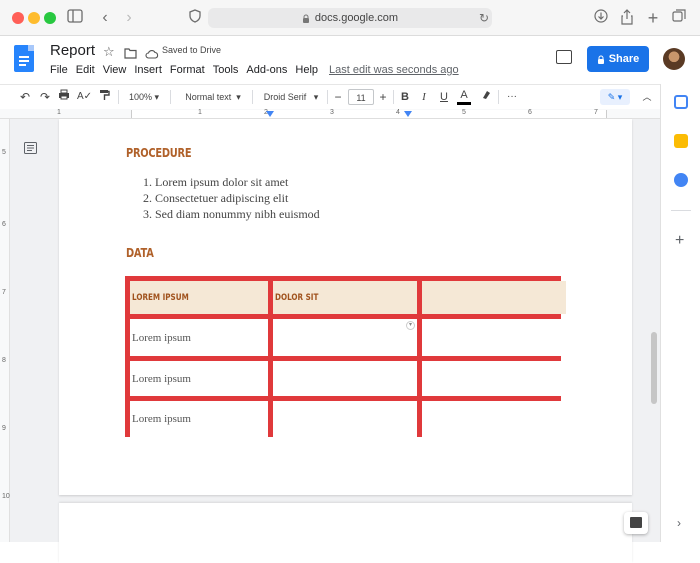 The height and width of the screenshot is (563, 700). Describe the element at coordinates (345, 533) in the screenshot. I see `next-page` at that location.